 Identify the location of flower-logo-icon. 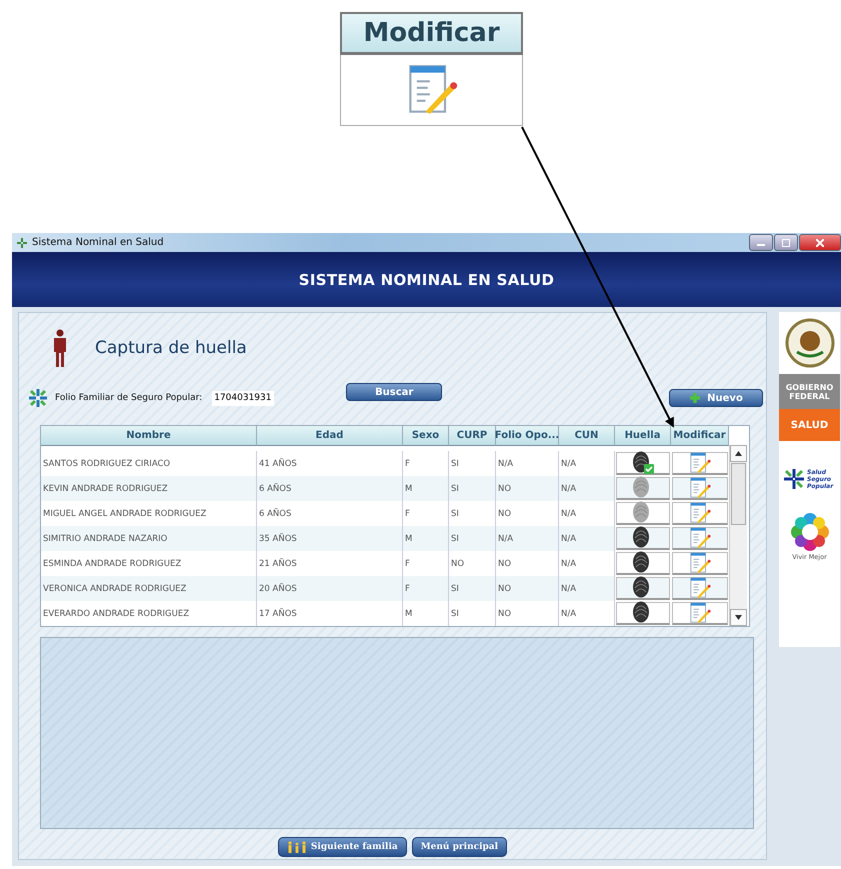
(809, 532).